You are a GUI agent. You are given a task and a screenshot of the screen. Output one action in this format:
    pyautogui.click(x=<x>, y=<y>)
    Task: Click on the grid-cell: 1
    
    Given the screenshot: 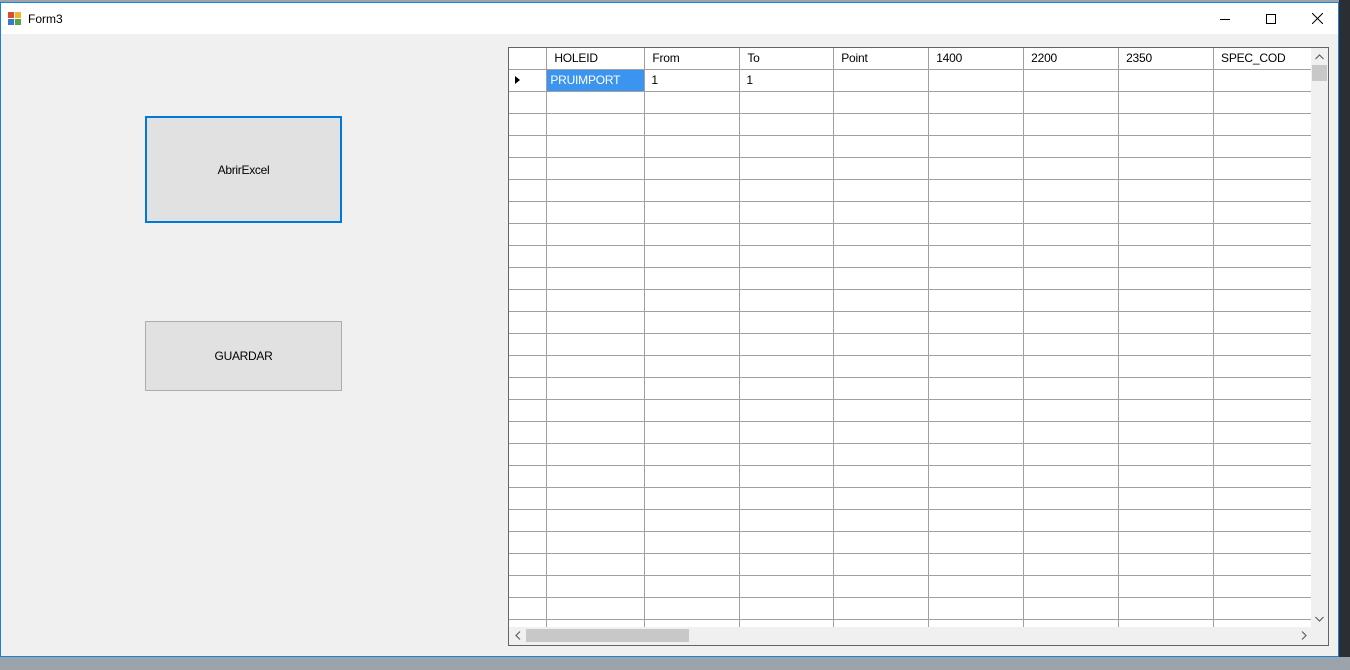 What is the action you would take?
    pyautogui.click(x=692, y=80)
    